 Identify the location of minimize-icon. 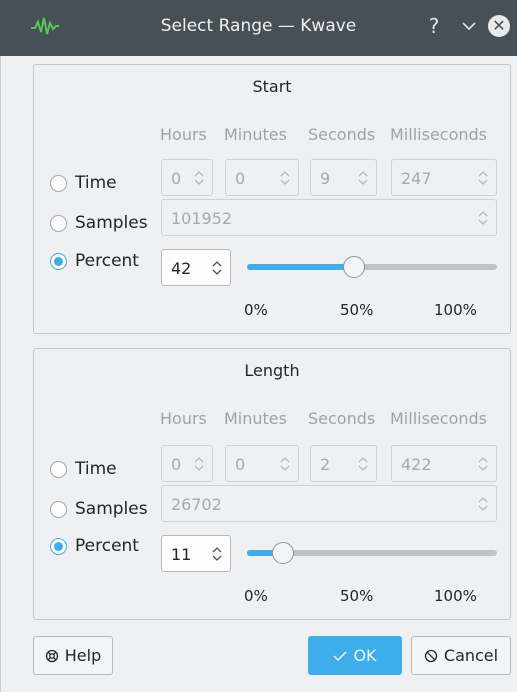
(469, 26).